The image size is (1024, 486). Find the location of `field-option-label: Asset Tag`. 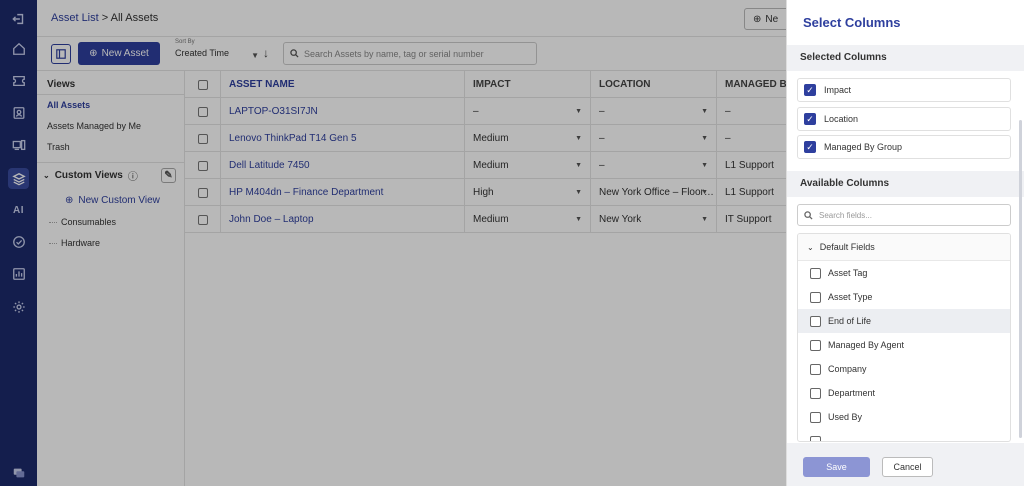

field-option-label: Asset Tag is located at coordinates (848, 273).